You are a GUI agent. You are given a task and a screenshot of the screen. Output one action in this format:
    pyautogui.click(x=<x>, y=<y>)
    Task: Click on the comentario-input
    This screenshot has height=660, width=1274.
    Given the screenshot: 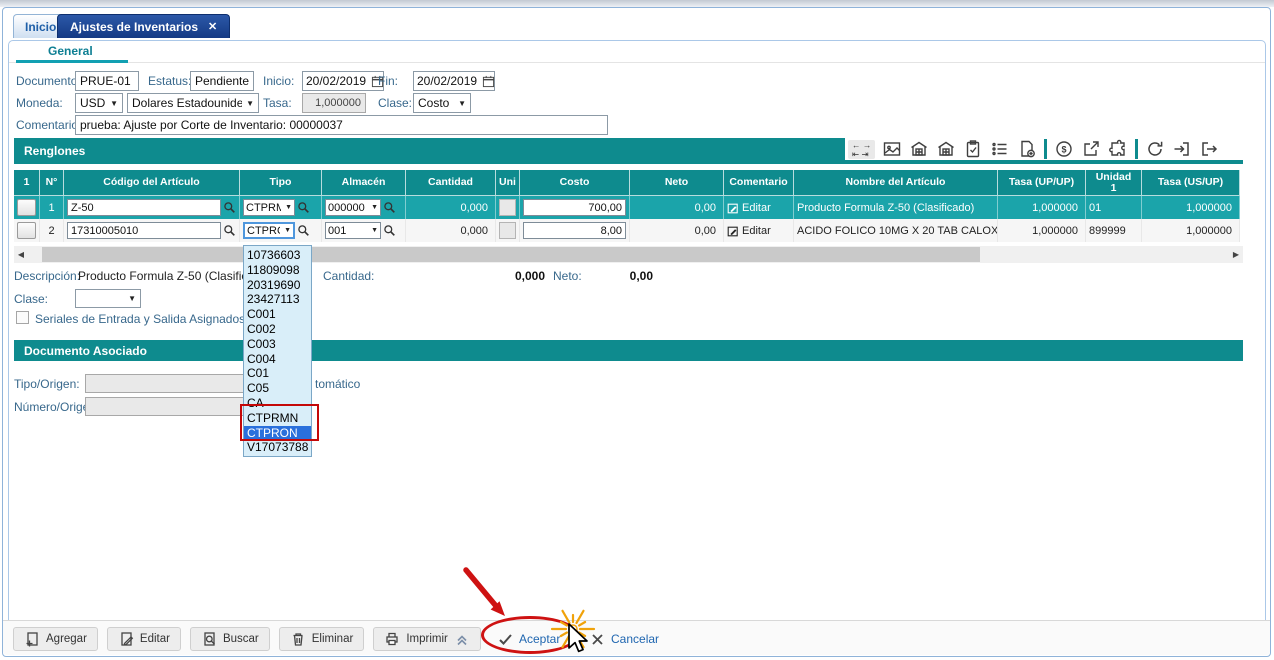 What is the action you would take?
    pyautogui.click(x=341, y=125)
    